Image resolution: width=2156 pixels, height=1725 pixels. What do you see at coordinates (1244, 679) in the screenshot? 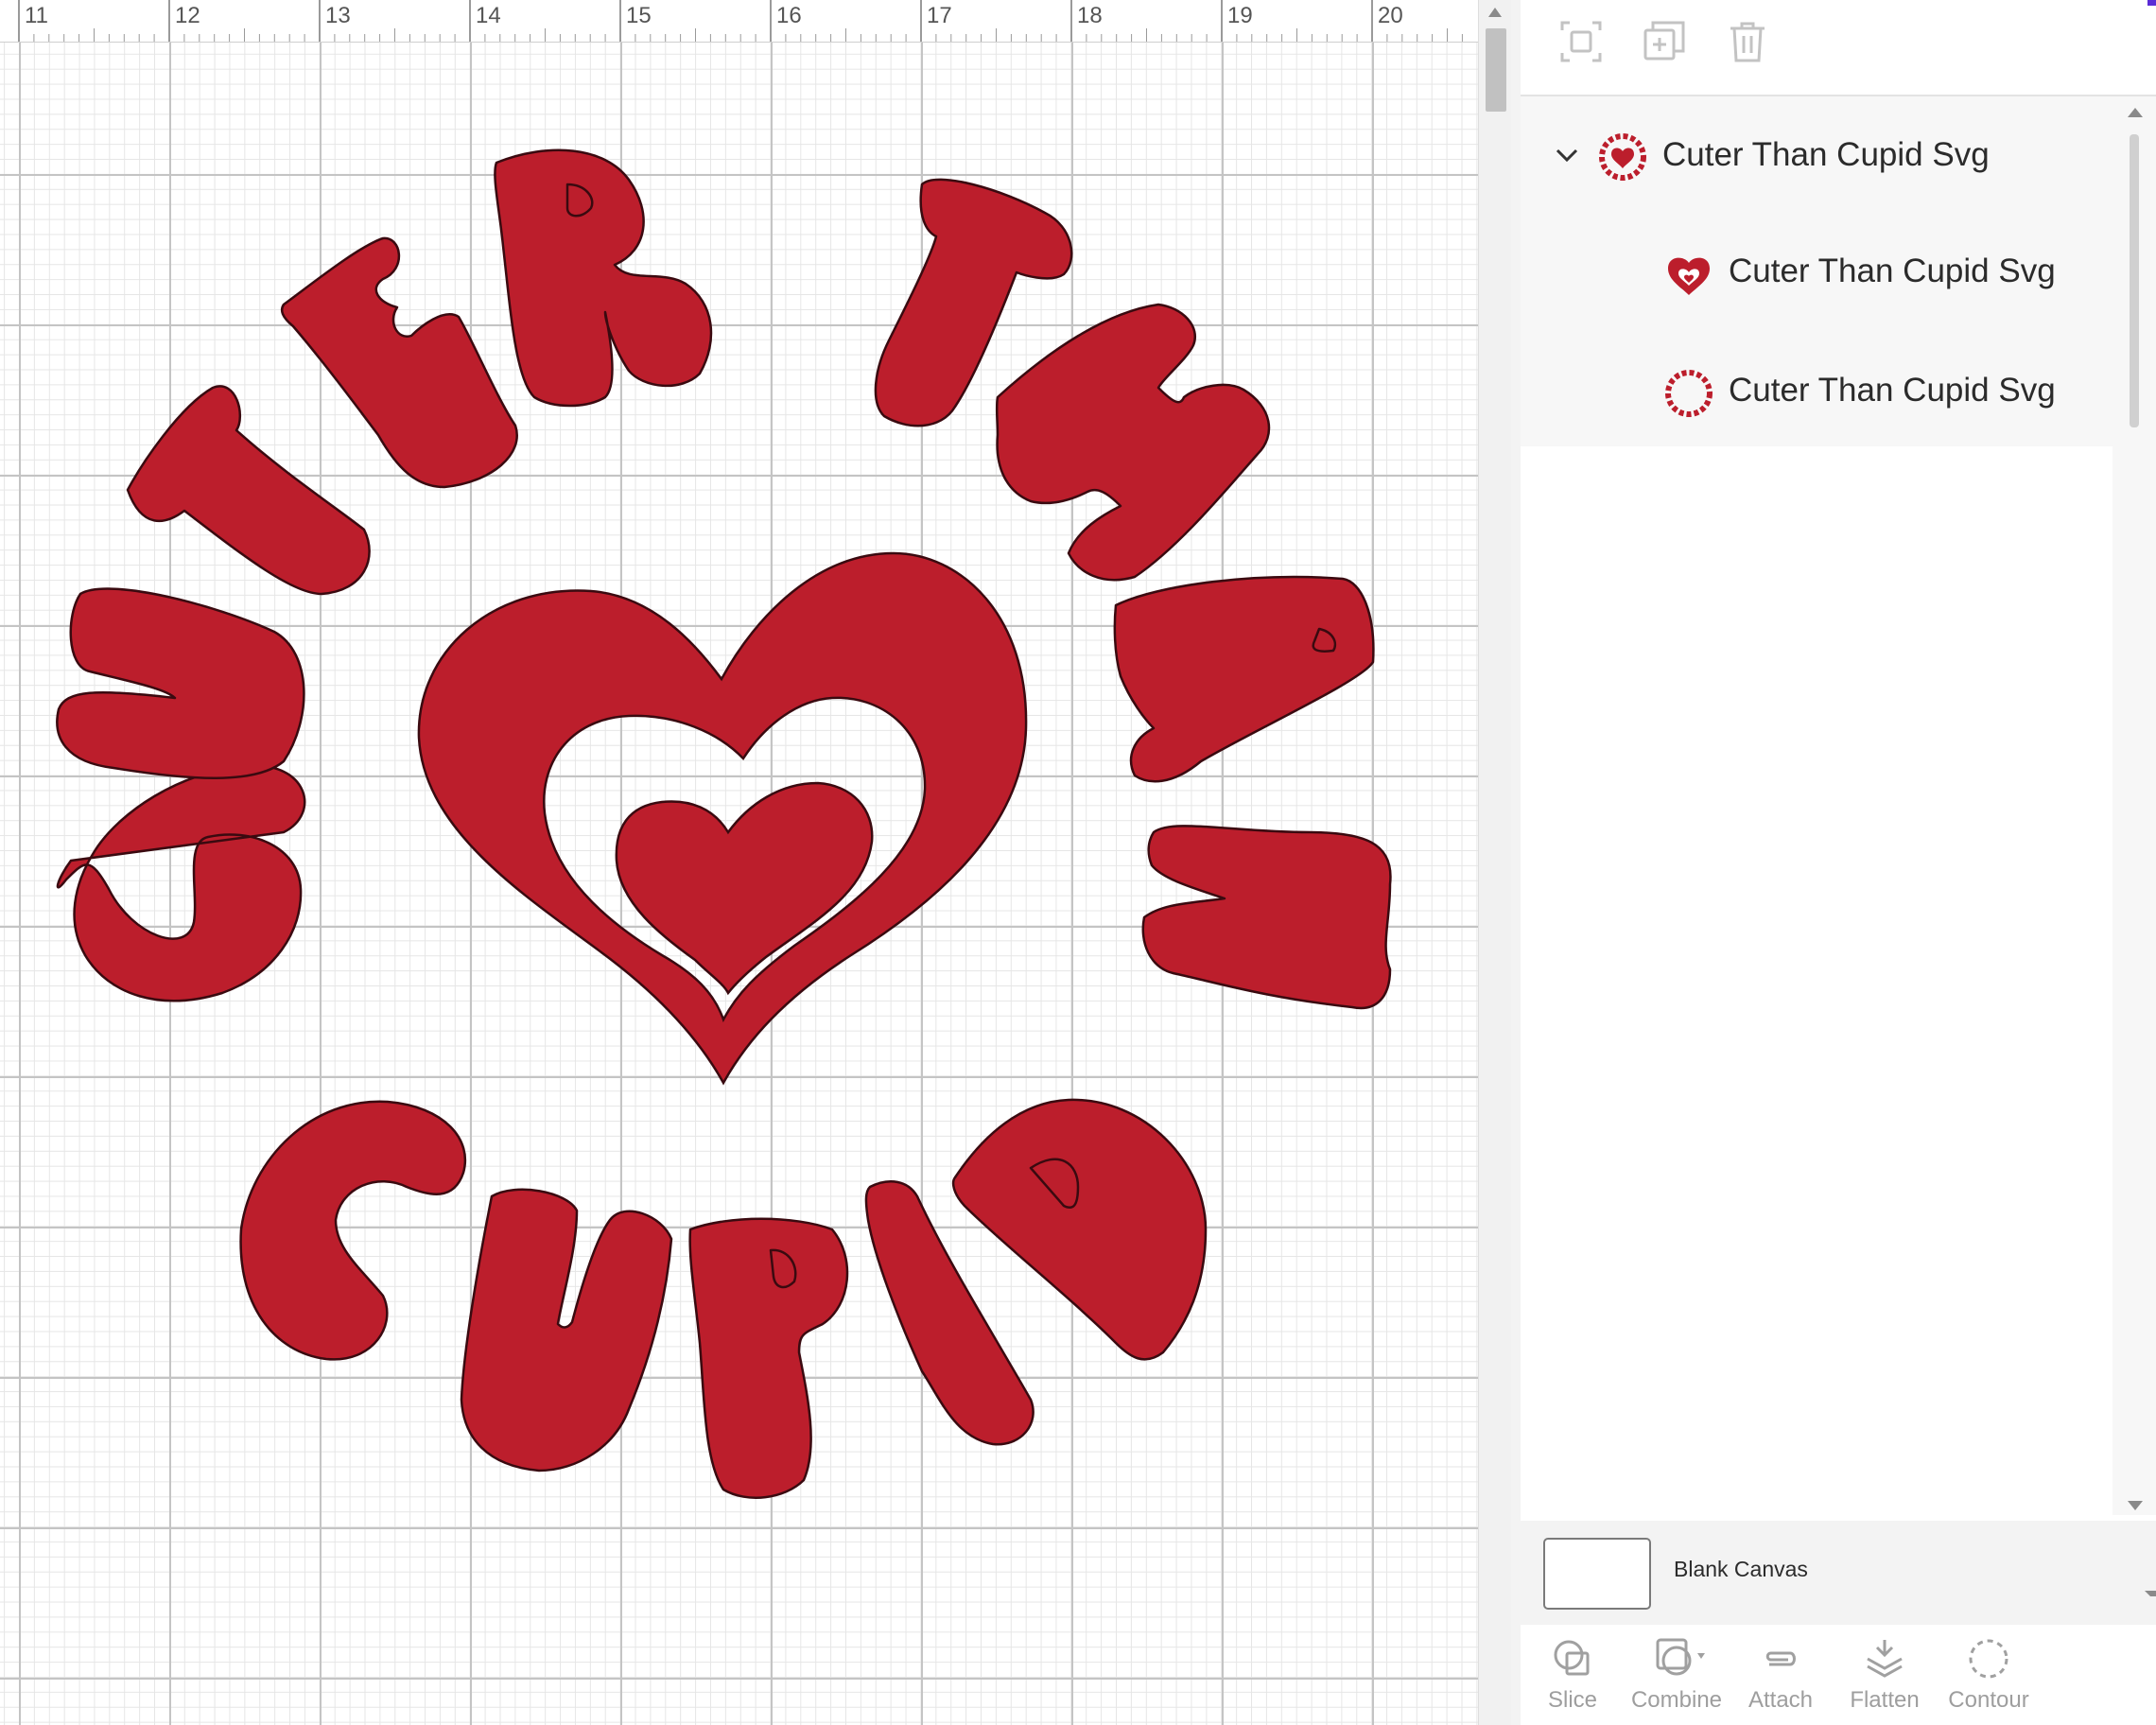
I see `letter-a` at bounding box center [1244, 679].